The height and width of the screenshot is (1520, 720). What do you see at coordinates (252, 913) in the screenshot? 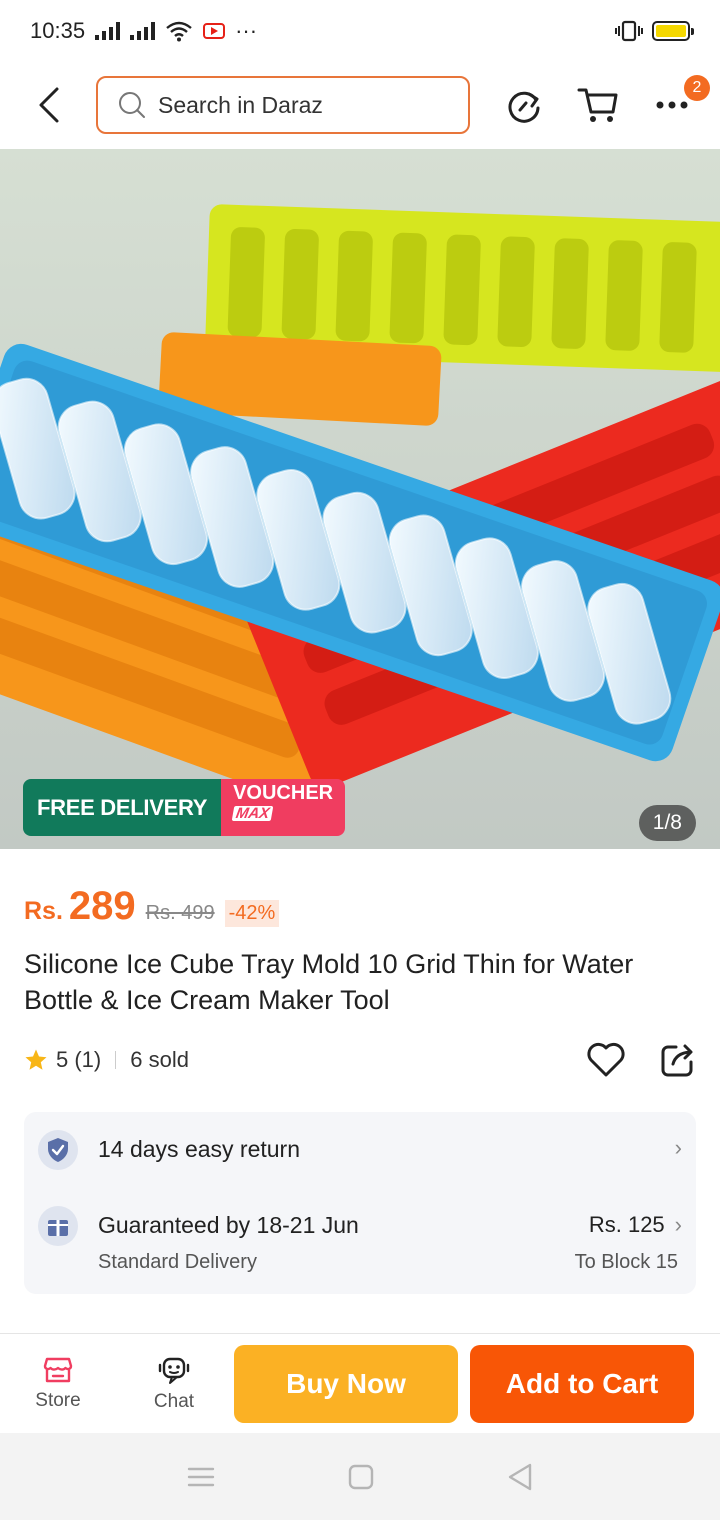
I see `discount-badge: -42%` at bounding box center [252, 913].